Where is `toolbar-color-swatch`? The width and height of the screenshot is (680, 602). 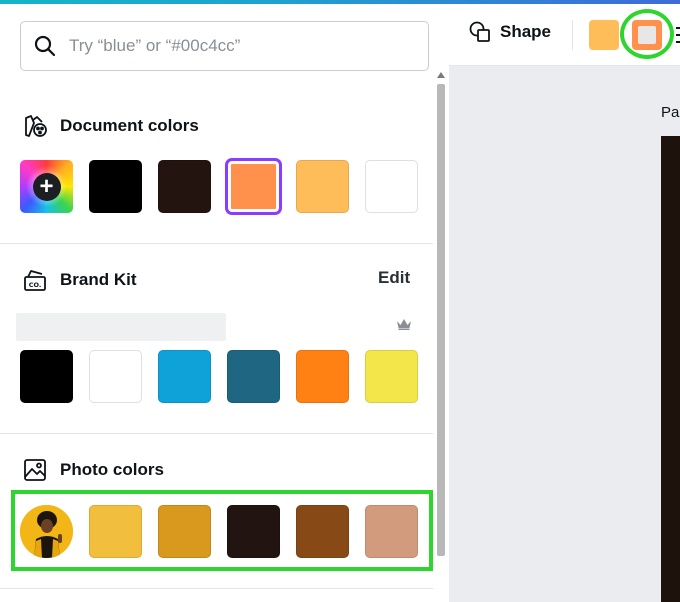 toolbar-color-swatch is located at coordinates (604, 35).